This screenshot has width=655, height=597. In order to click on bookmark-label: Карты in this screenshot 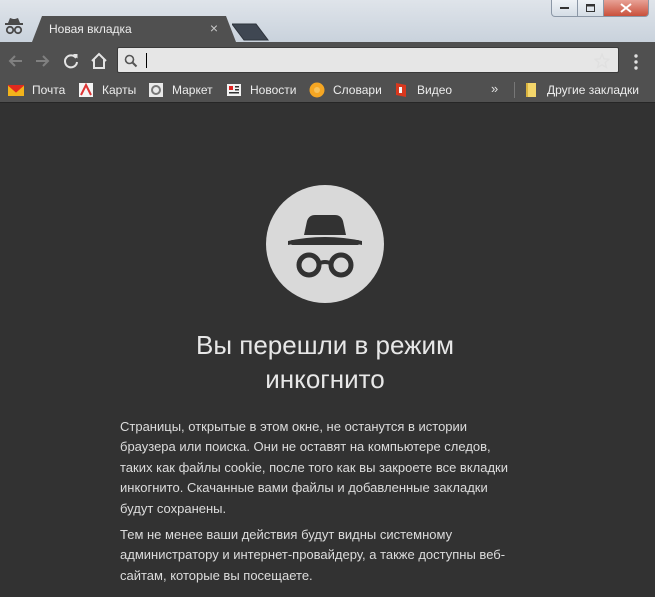, I will do `click(119, 90)`.